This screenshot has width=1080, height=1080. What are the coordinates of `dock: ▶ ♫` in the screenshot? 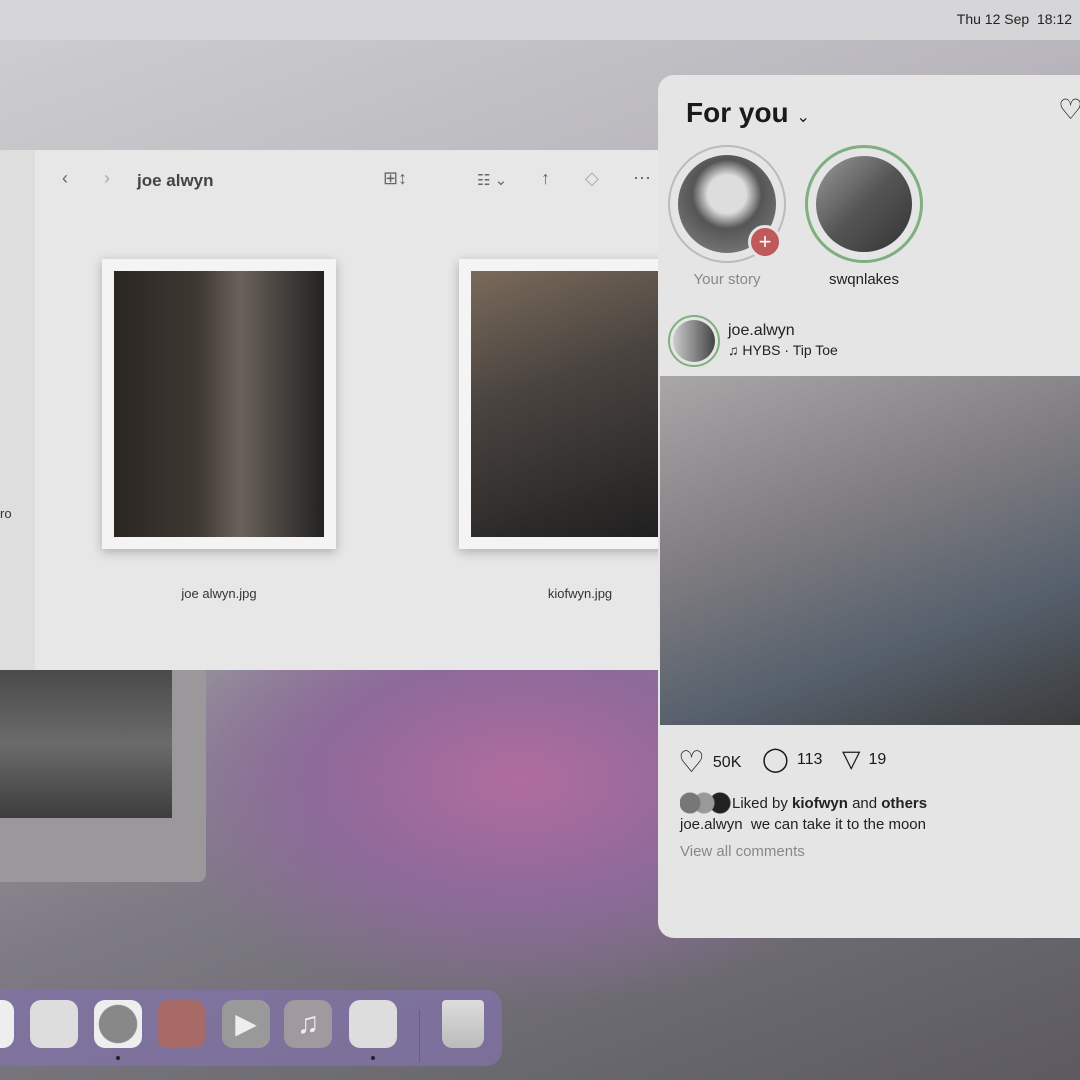 It's located at (251, 1028).